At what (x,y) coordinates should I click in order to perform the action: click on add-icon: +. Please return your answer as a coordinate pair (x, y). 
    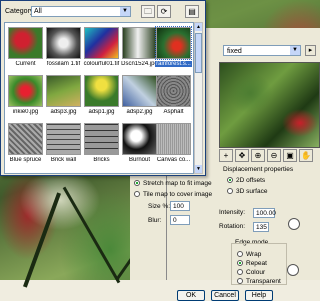
    Looking at the image, I should click on (226, 155).